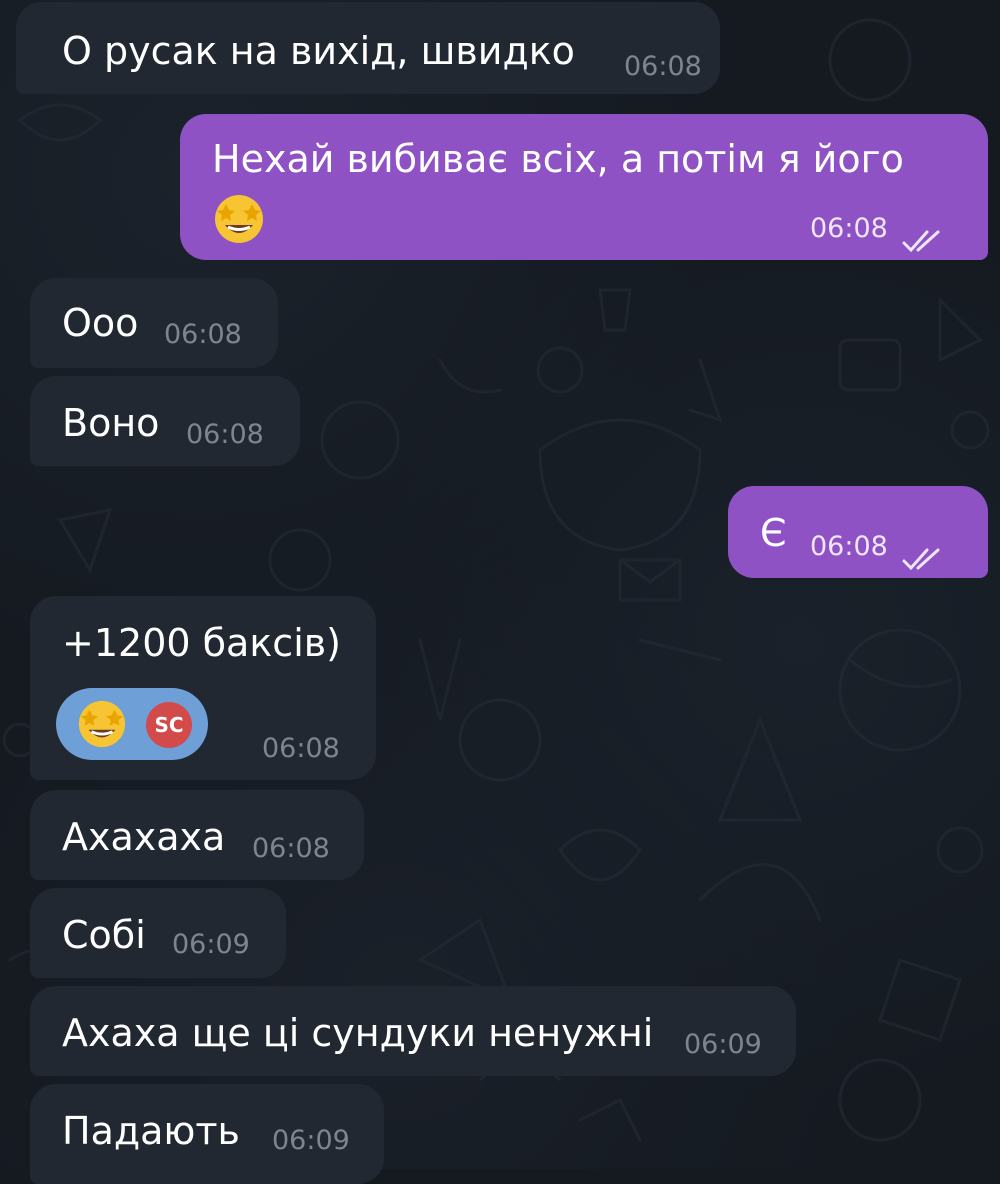 This screenshot has width=1000, height=1184. Describe the element at coordinates (201, 643) in the screenshot. I see `message-text: +1200 баксів)` at that location.